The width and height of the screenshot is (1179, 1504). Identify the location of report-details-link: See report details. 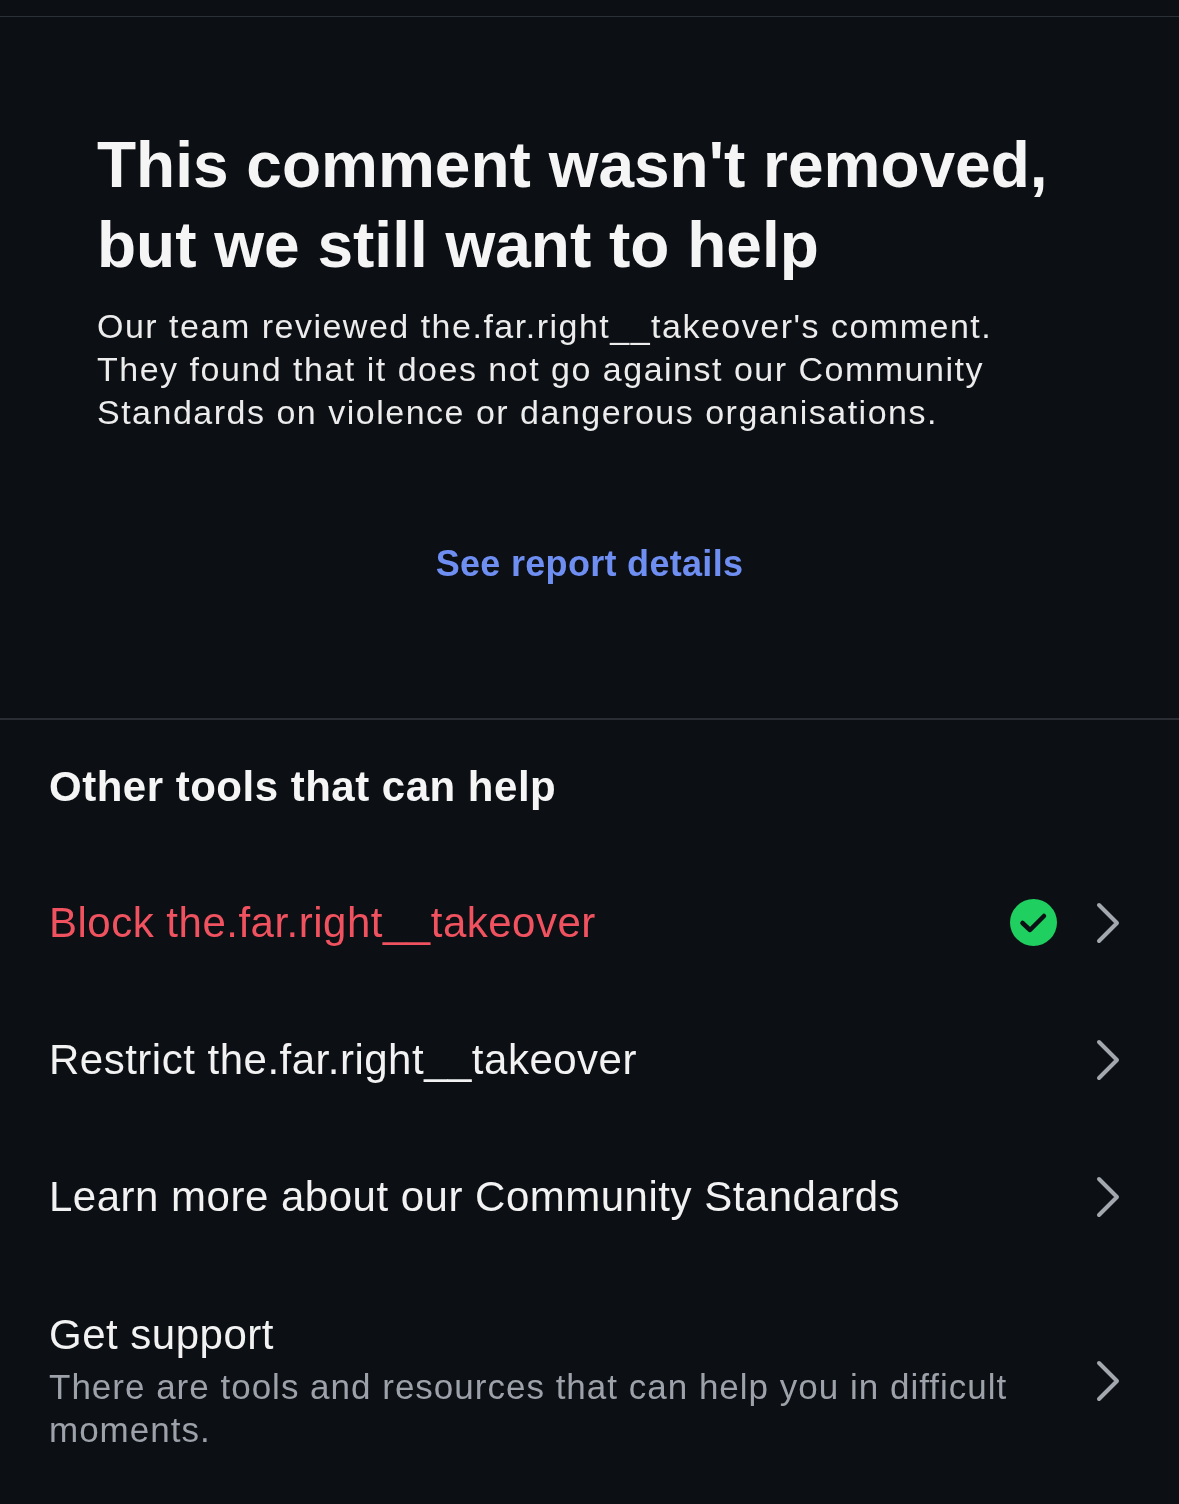
(589, 564).